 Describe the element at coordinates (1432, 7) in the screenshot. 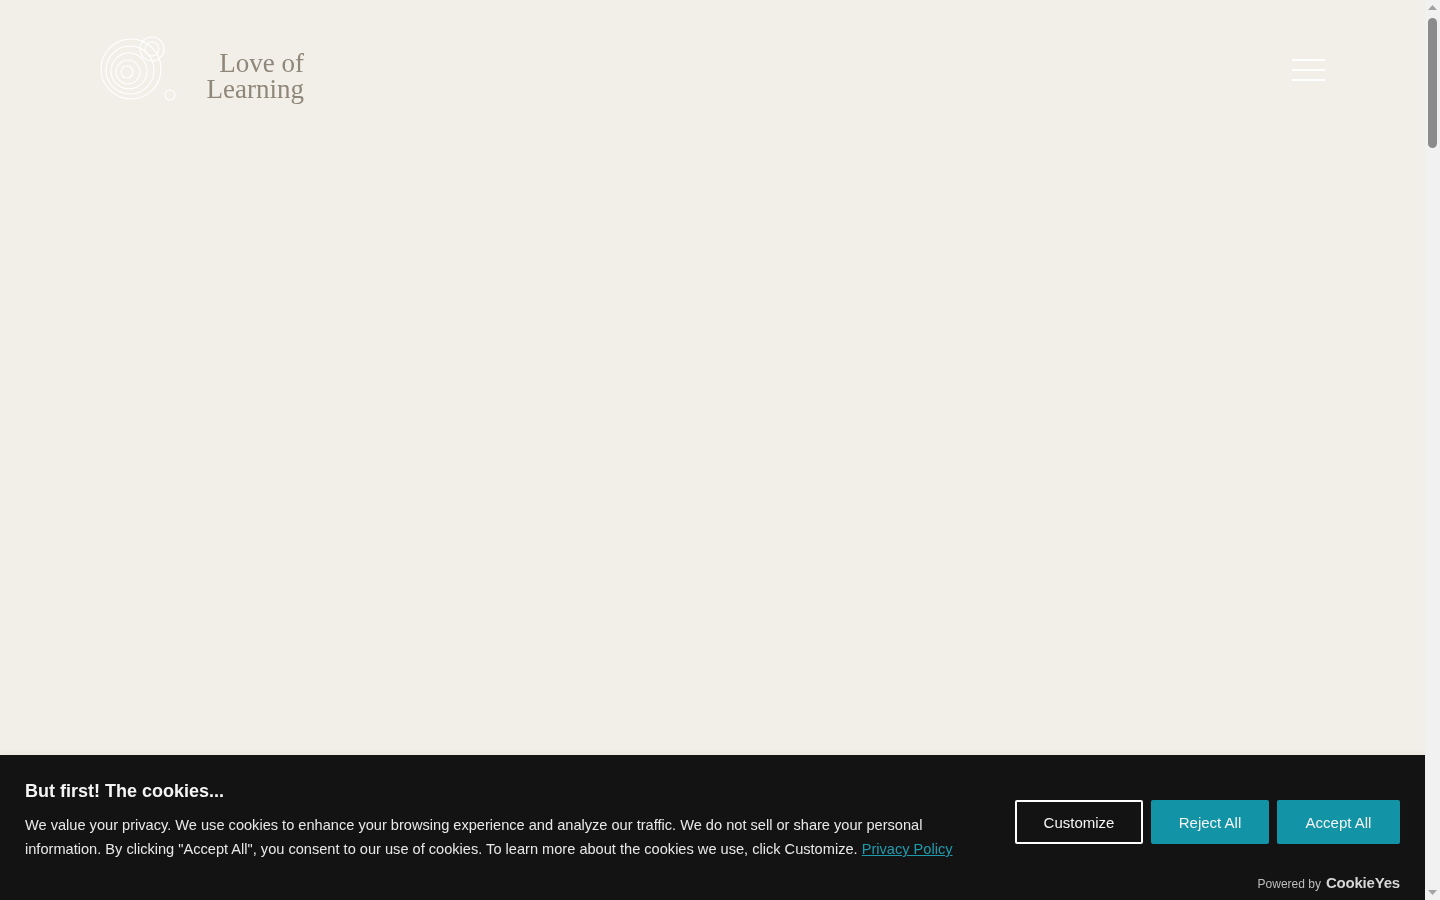

I see `scroll-up-icon` at that location.